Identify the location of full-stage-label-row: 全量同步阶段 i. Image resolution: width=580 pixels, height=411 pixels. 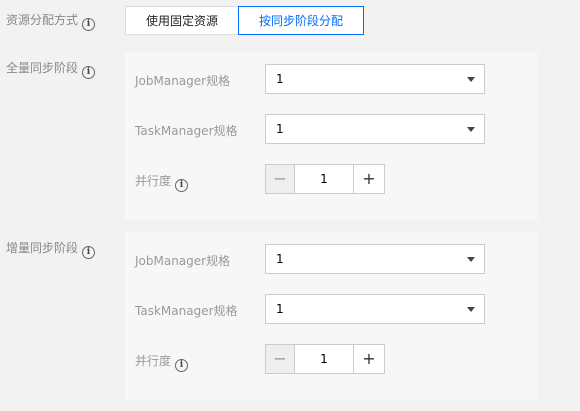
(51, 69).